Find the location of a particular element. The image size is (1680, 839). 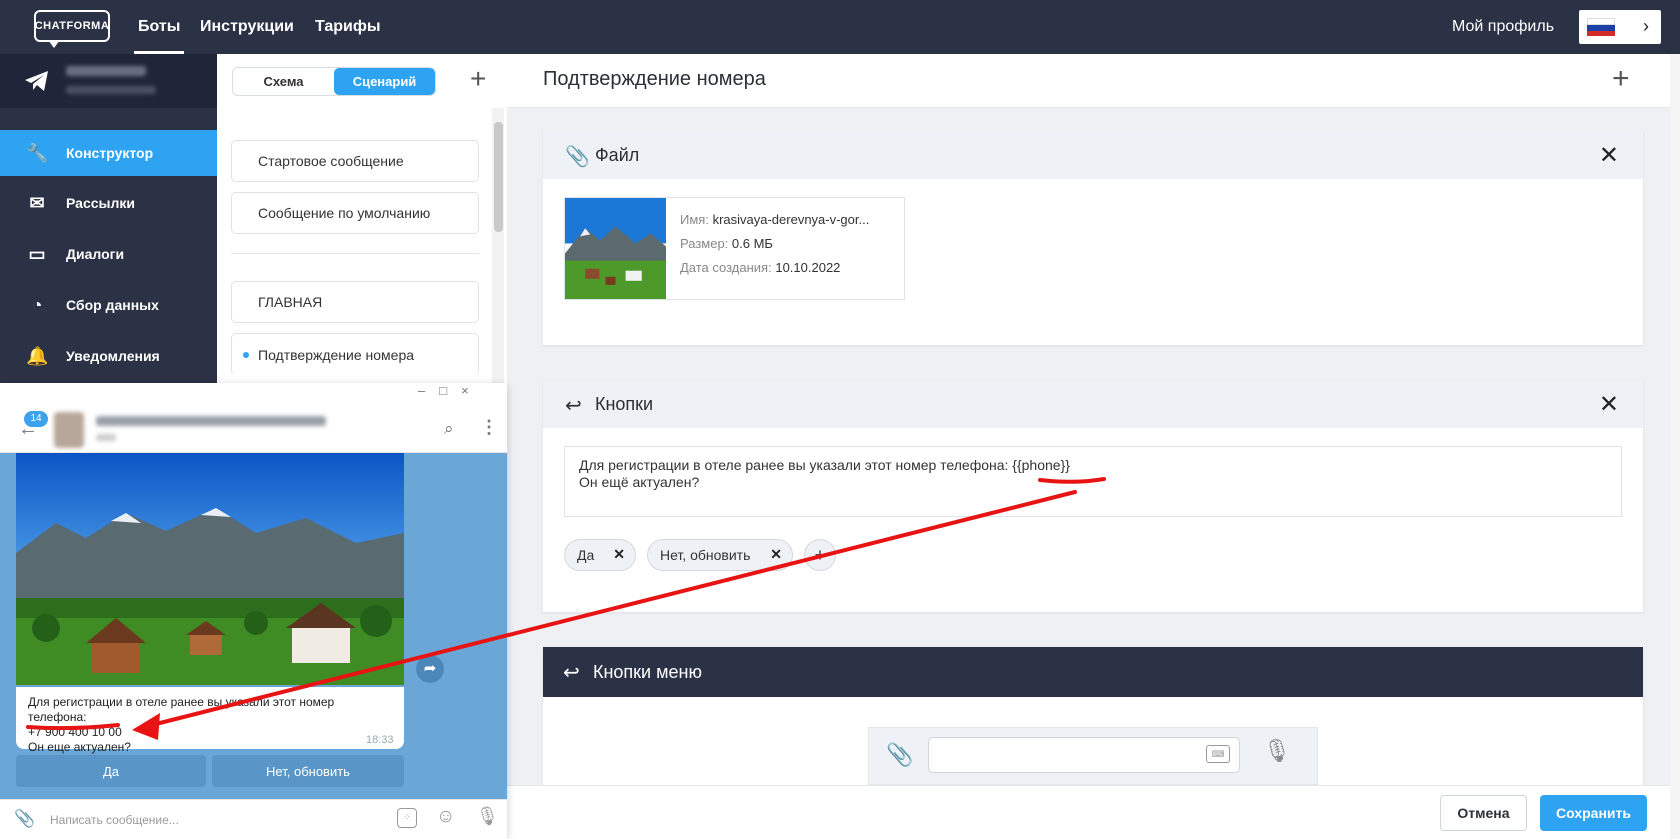

message-line-3: Он еще актуален? is located at coordinates (79, 747).